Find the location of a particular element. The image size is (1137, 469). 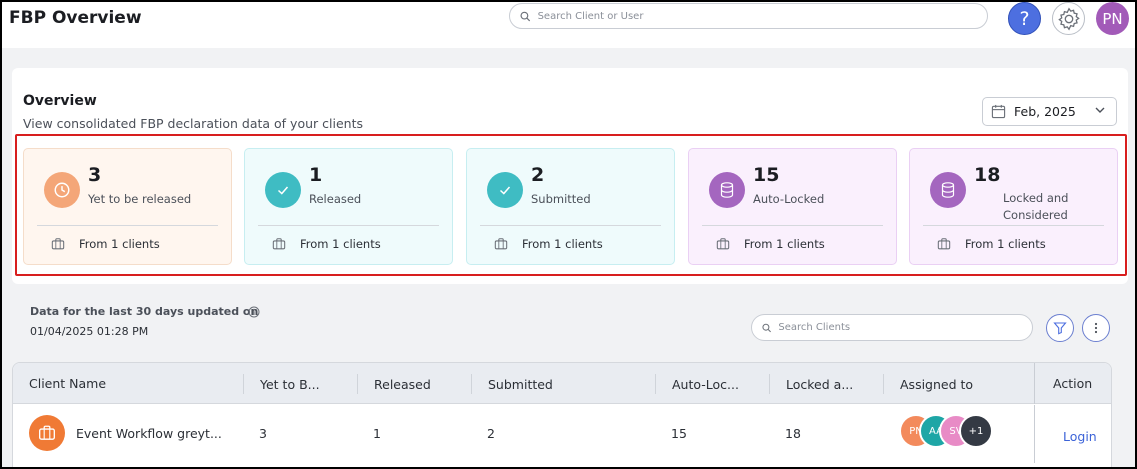

col-action: Action is located at coordinates (1063, 383).